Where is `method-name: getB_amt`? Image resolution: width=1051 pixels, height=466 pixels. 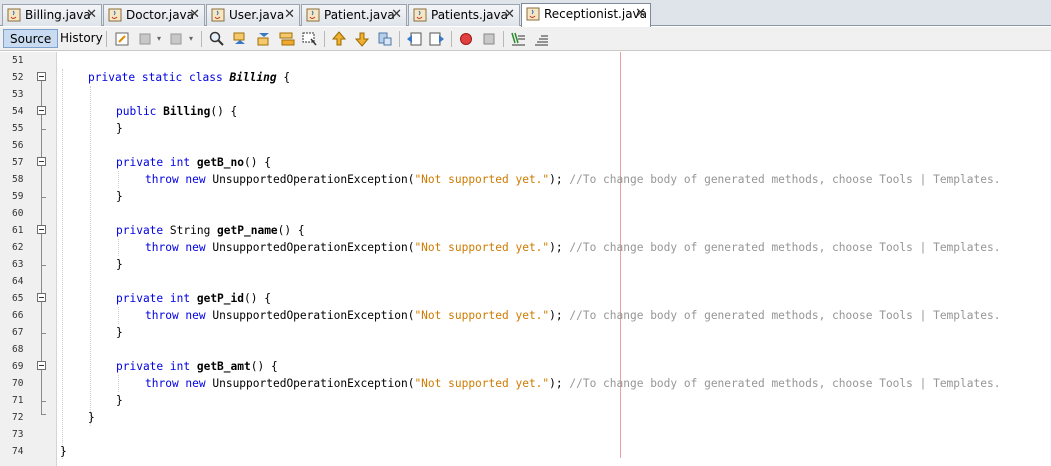 method-name: getB_amt is located at coordinates (223, 366).